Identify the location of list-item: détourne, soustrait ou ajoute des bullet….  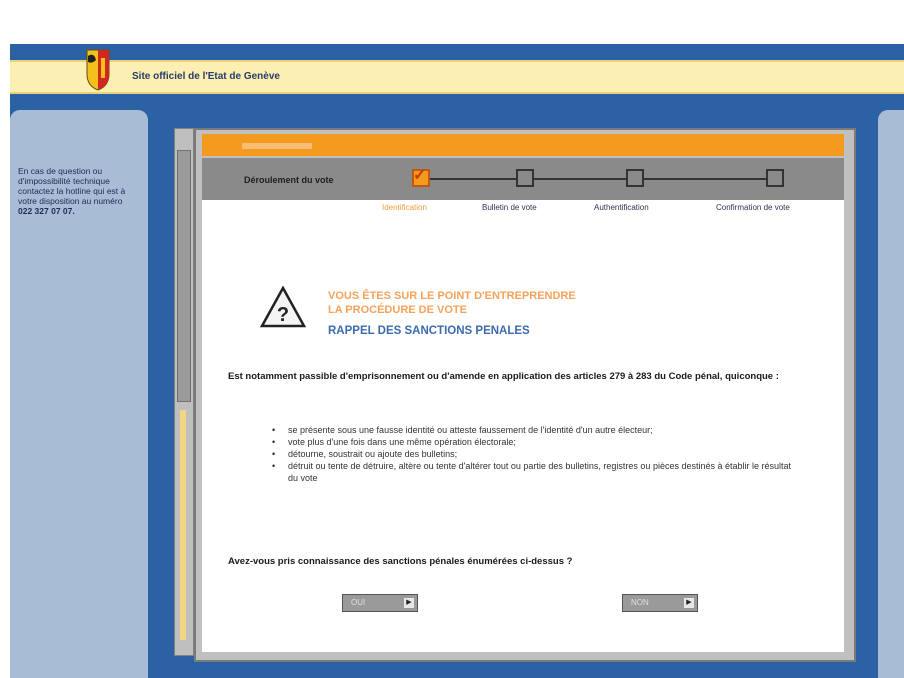
(533, 454).